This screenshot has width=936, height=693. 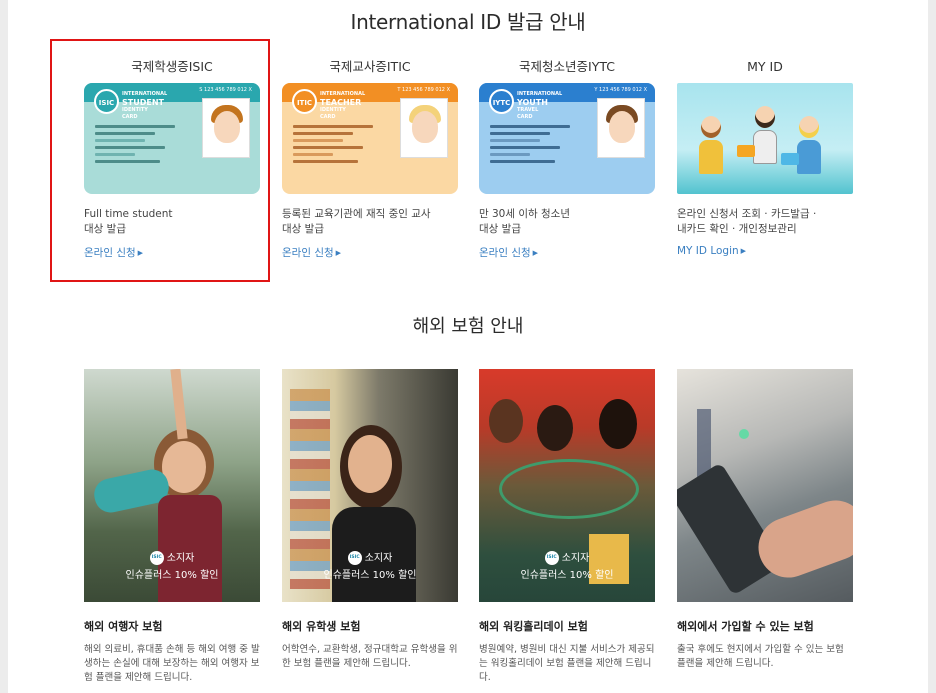 I want to click on isic-logo-icon: ISIC, so click(x=106, y=101).